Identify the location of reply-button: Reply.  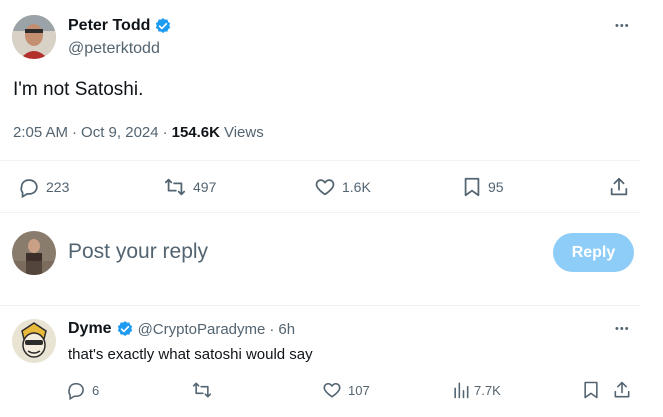
(593, 252).